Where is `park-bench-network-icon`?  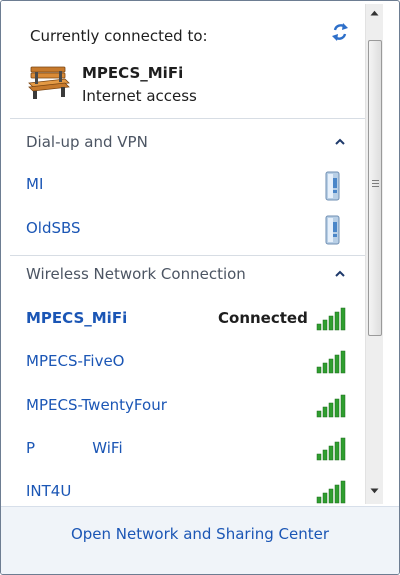
park-bench-network-icon is located at coordinates (49, 82).